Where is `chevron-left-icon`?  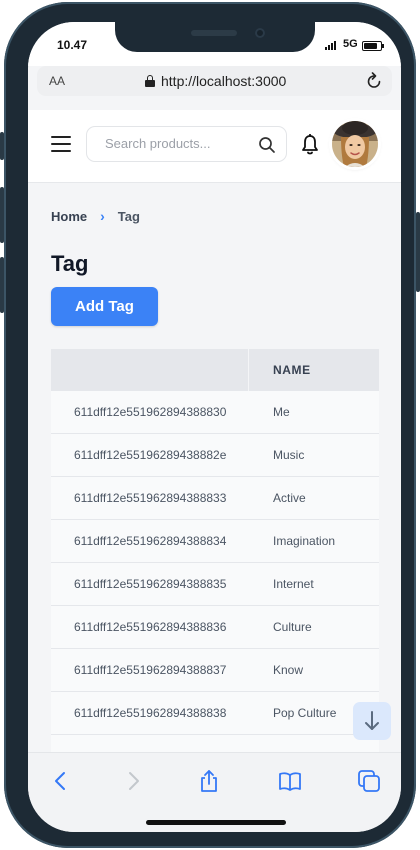
chevron-left-icon is located at coordinates (61, 781).